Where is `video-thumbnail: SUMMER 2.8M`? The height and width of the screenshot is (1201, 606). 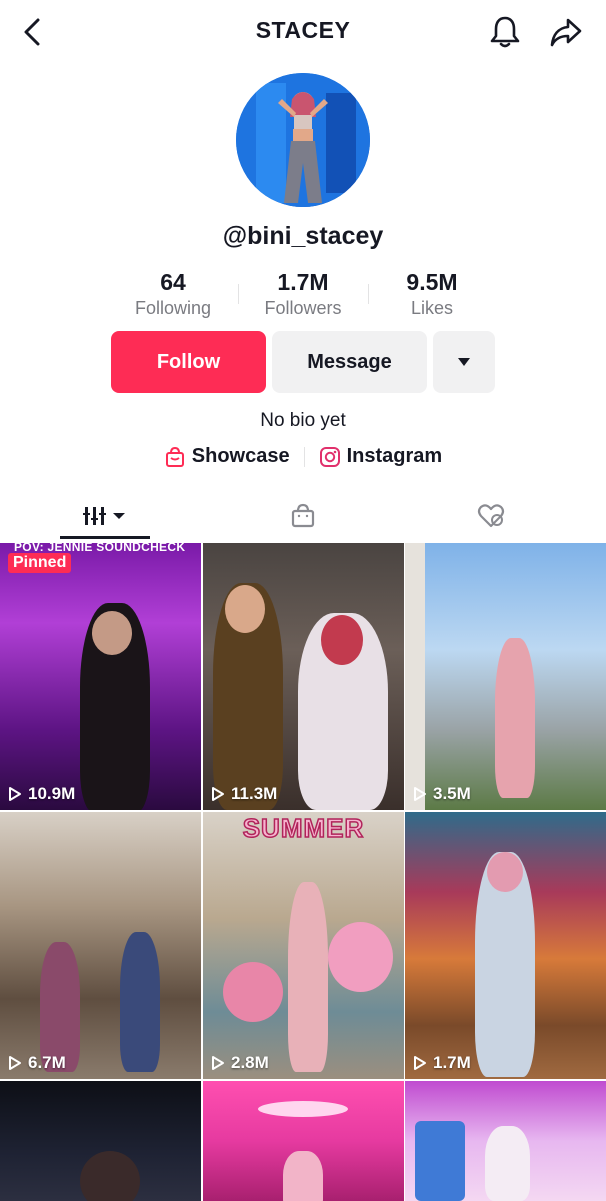
video-thumbnail: SUMMER 2.8M is located at coordinates (303, 945).